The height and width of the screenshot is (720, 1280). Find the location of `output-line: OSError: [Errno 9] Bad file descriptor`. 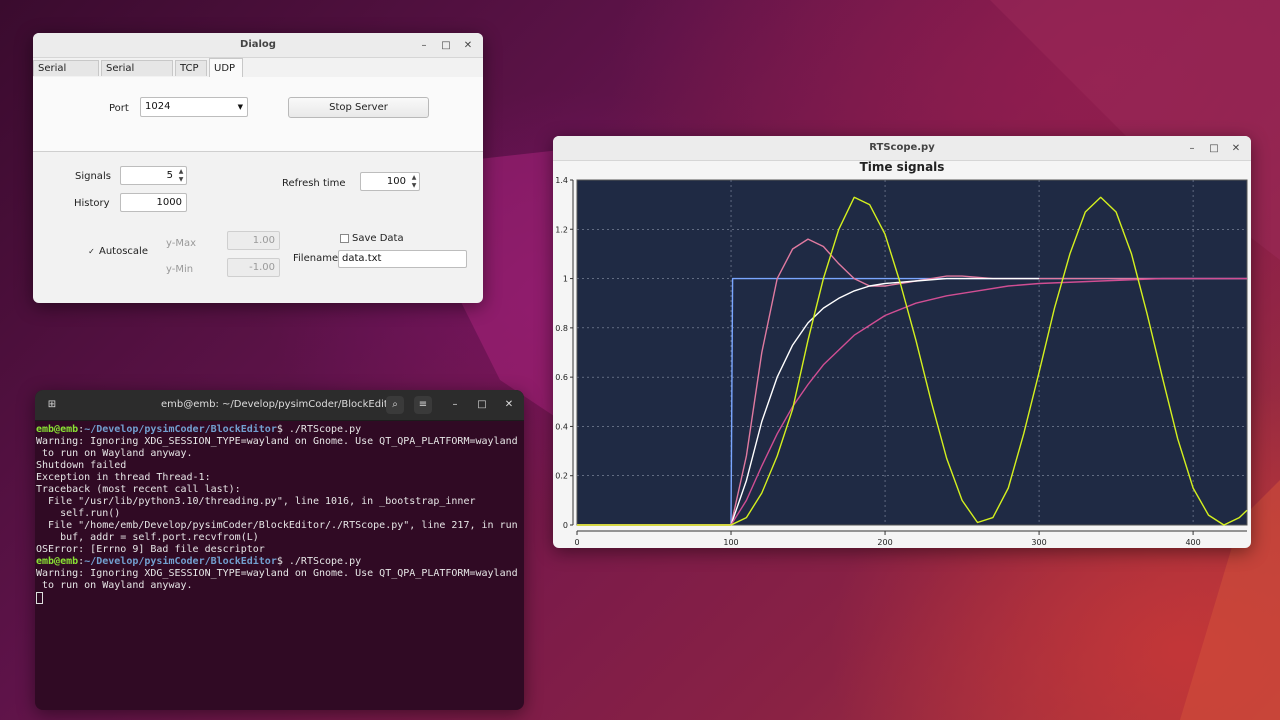

output-line: OSError: [Errno 9] Bad file descriptor is located at coordinates (150, 549).